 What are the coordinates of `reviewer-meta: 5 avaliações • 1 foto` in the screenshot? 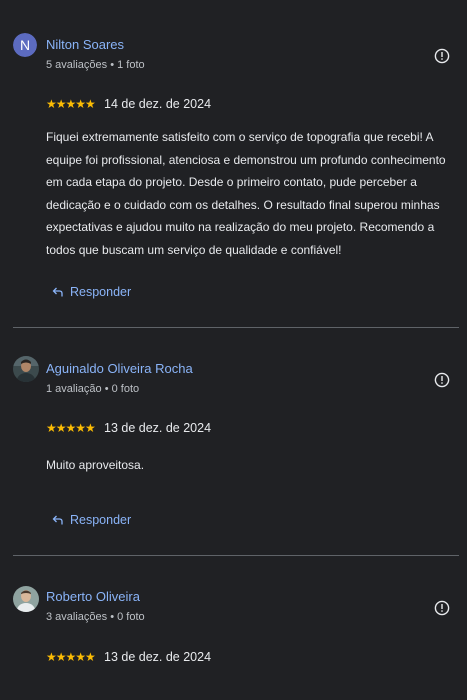 It's located at (95, 65).